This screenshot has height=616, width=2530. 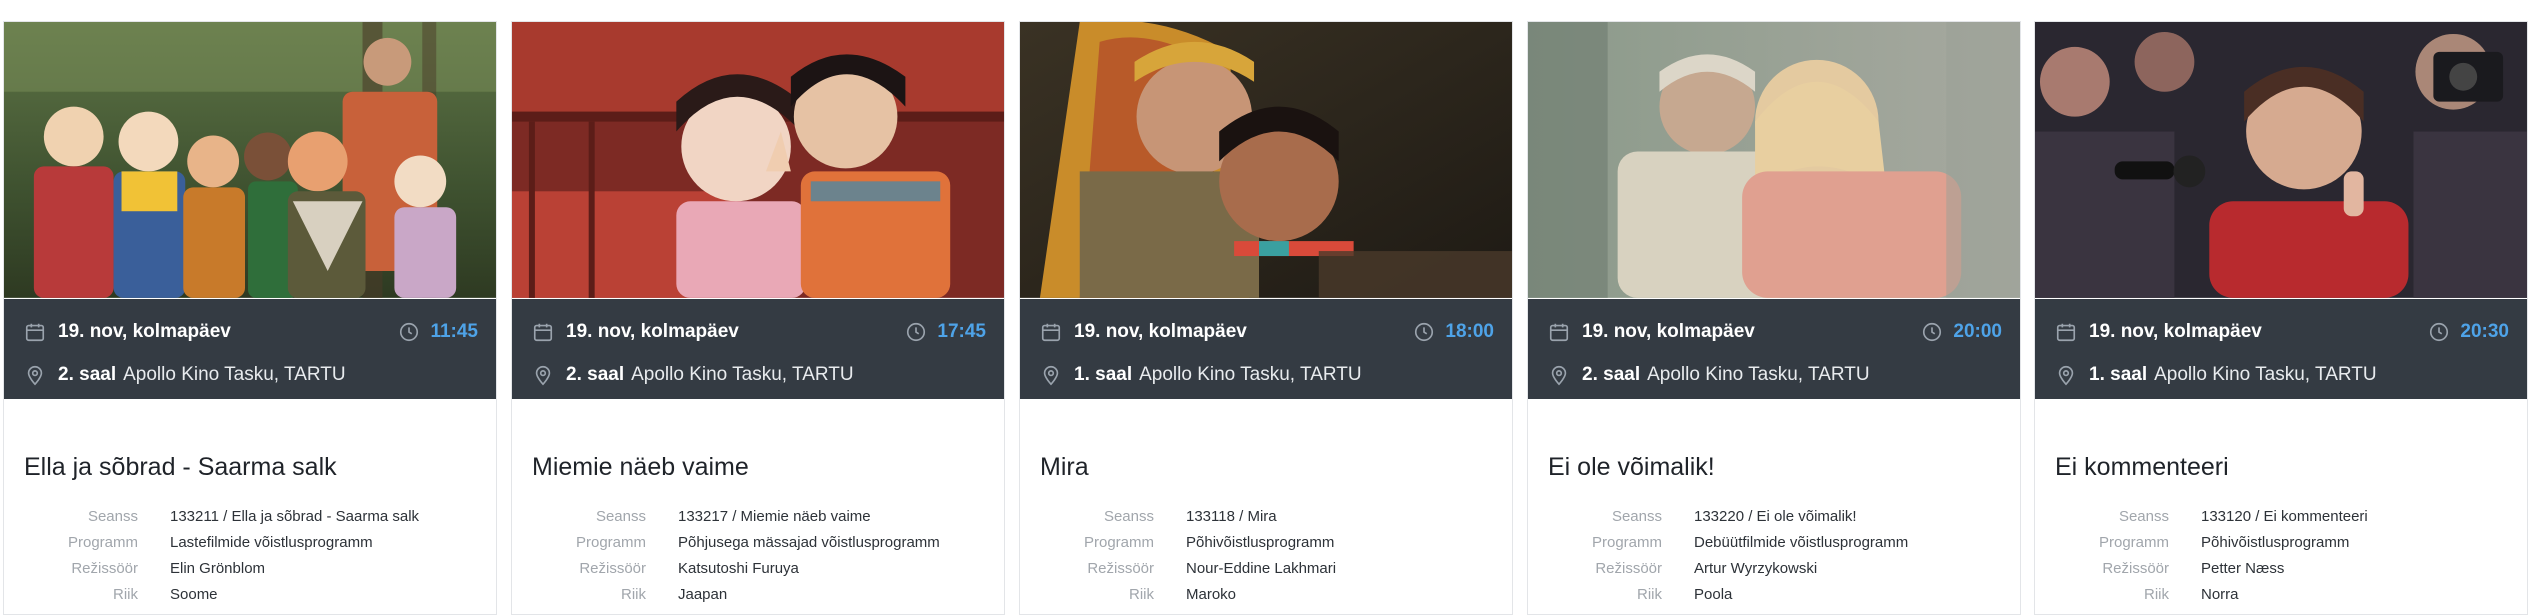 I want to click on film-title: Mira, so click(x=1064, y=467).